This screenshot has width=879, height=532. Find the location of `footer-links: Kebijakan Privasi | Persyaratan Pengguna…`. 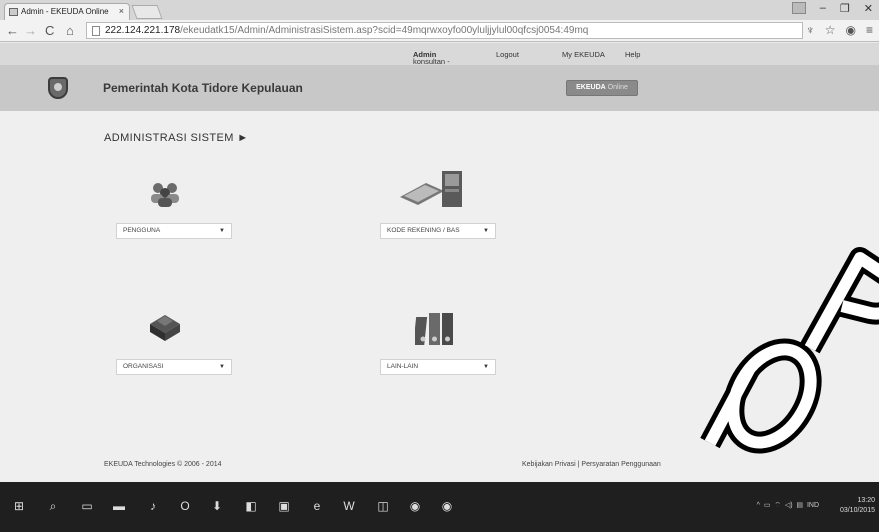

footer-links: Kebijakan Privasi | Persyaratan Pengguna… is located at coordinates (591, 464).